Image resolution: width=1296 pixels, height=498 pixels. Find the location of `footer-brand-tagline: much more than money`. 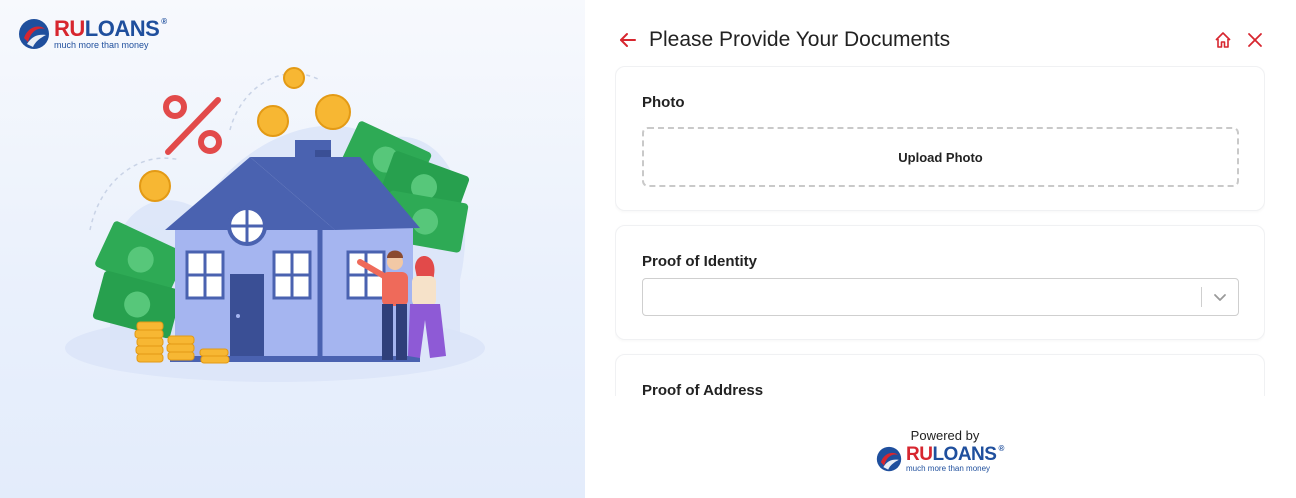

footer-brand-tagline: much more than money is located at coordinates (948, 468).